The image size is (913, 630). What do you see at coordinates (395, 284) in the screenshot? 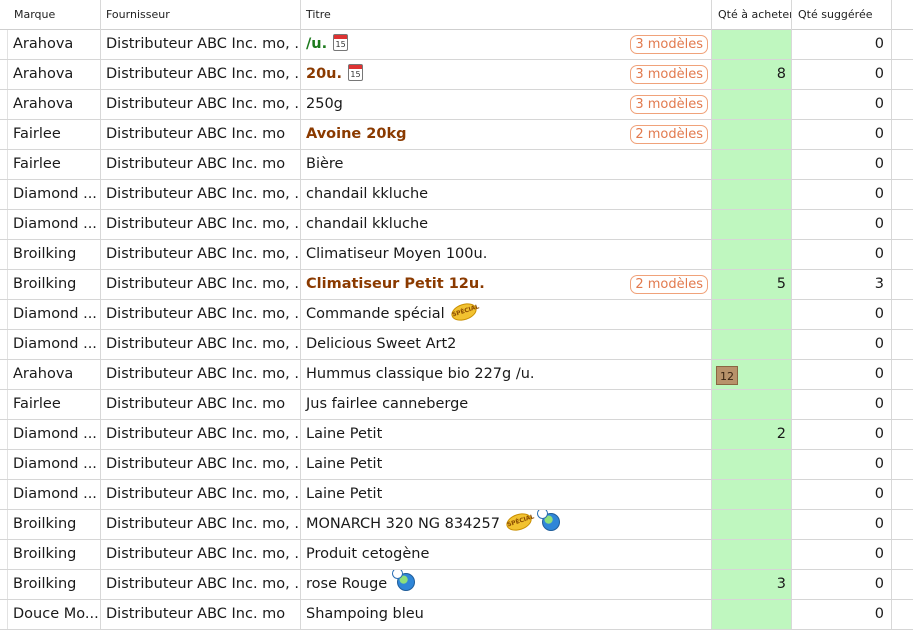
I see `titre-text: Climatiseur Petit 12u.` at bounding box center [395, 284].